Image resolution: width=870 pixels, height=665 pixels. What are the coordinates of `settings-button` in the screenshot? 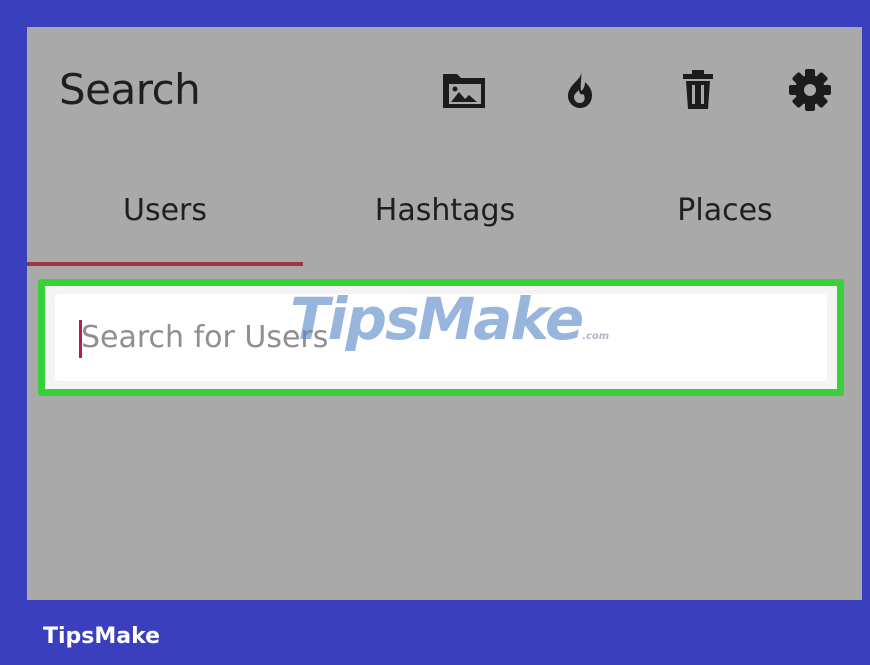 It's located at (810, 90).